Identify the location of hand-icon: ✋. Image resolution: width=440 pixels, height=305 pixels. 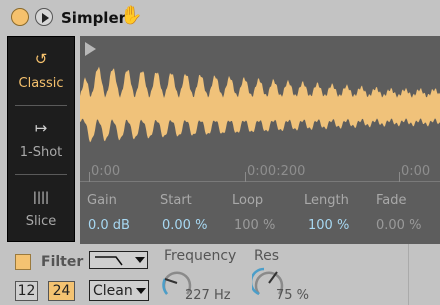
(131, 16).